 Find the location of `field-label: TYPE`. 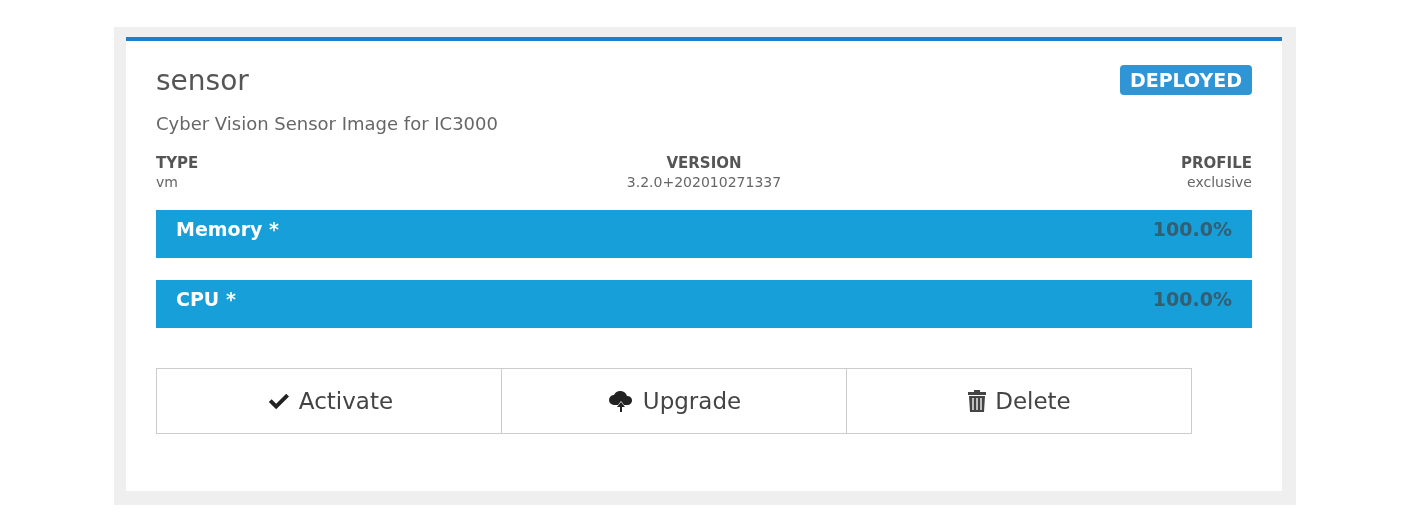

field-label: TYPE is located at coordinates (178, 163).